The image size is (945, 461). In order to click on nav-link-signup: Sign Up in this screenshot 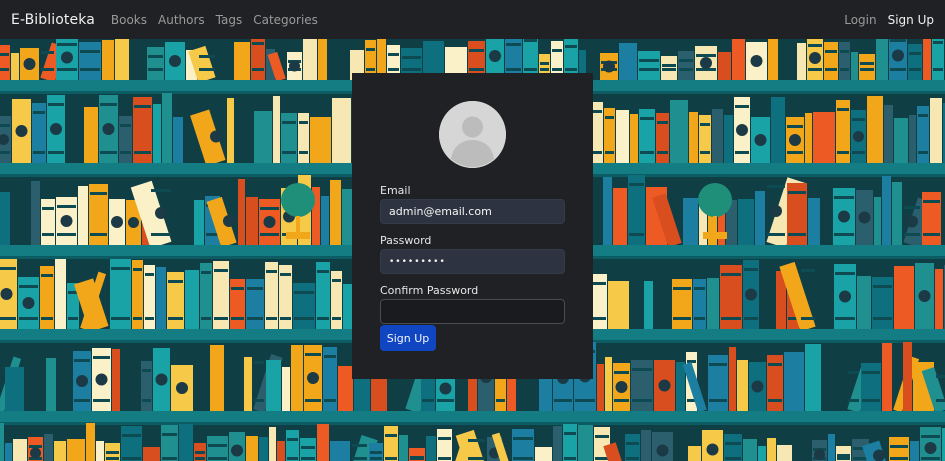, I will do `click(911, 20)`.